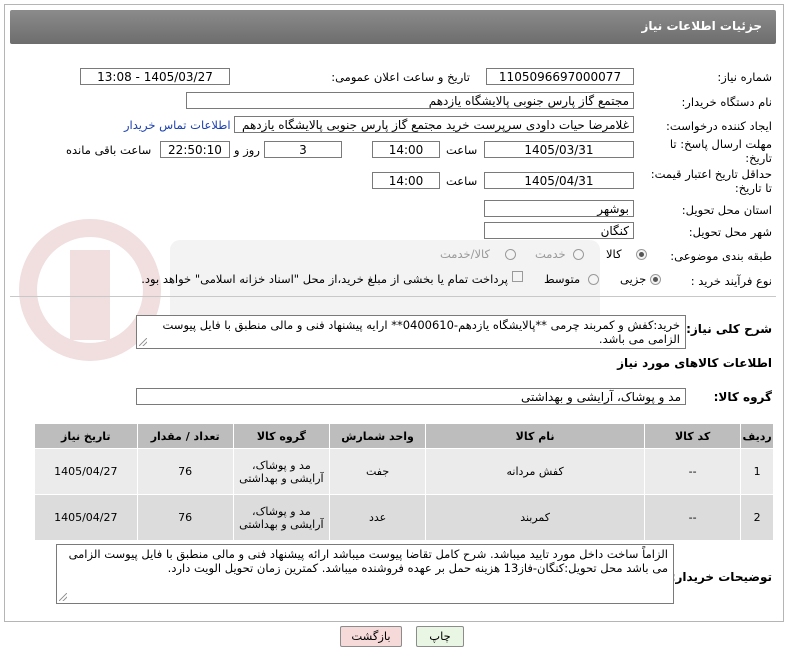 Image resolution: width=788 pixels, height=662 pixels. Describe the element at coordinates (510, 254) in the screenshot. I see `category-radio-goods-service` at that location.